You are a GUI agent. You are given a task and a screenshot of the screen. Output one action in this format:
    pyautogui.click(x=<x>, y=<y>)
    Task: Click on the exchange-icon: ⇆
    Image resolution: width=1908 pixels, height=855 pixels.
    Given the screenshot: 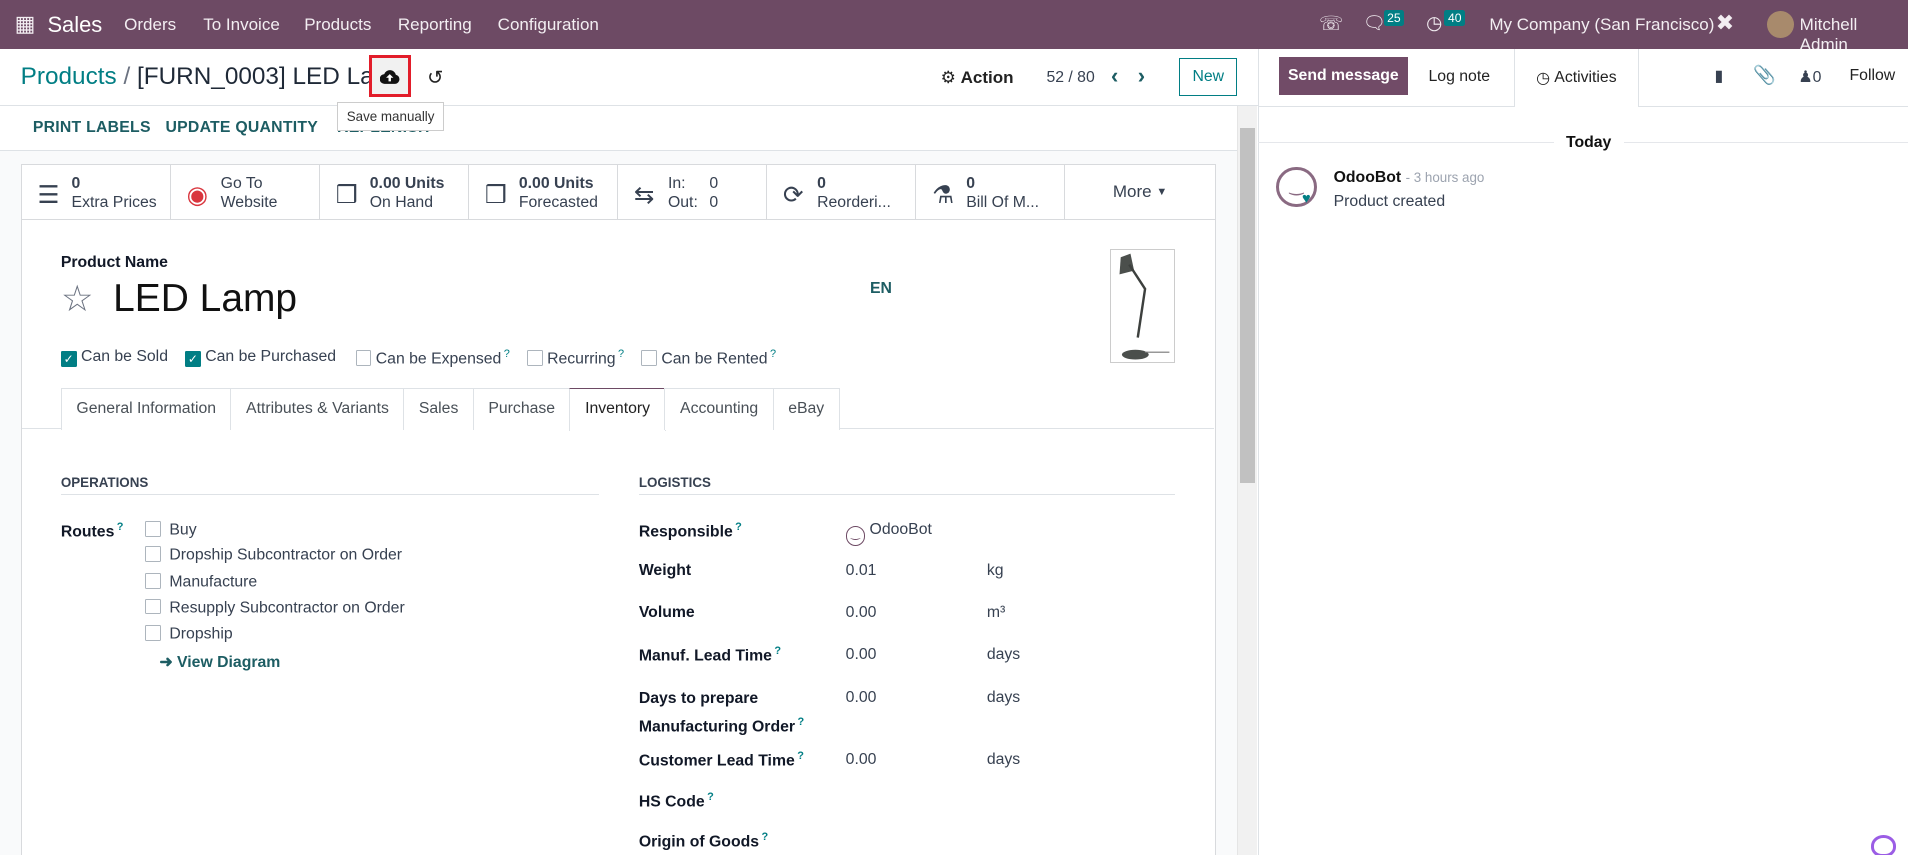 What is the action you would take?
    pyautogui.click(x=644, y=195)
    